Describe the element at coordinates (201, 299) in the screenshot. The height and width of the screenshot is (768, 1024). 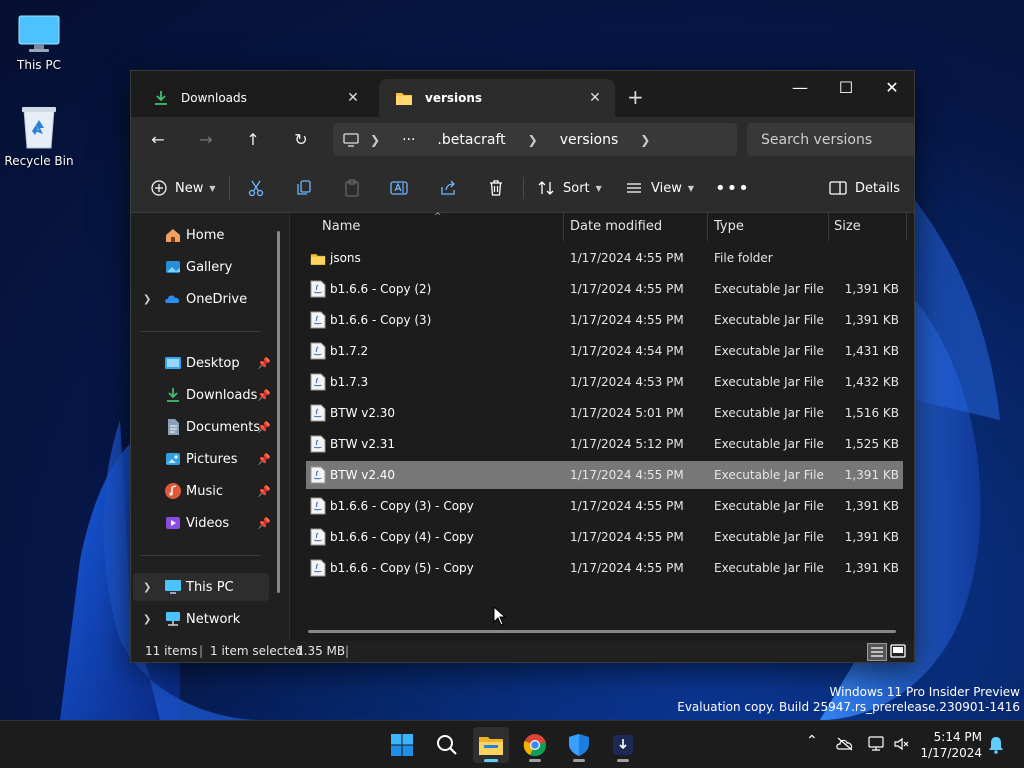
I see `sidebar-item-onedrive: ❯ OneDrive` at that location.